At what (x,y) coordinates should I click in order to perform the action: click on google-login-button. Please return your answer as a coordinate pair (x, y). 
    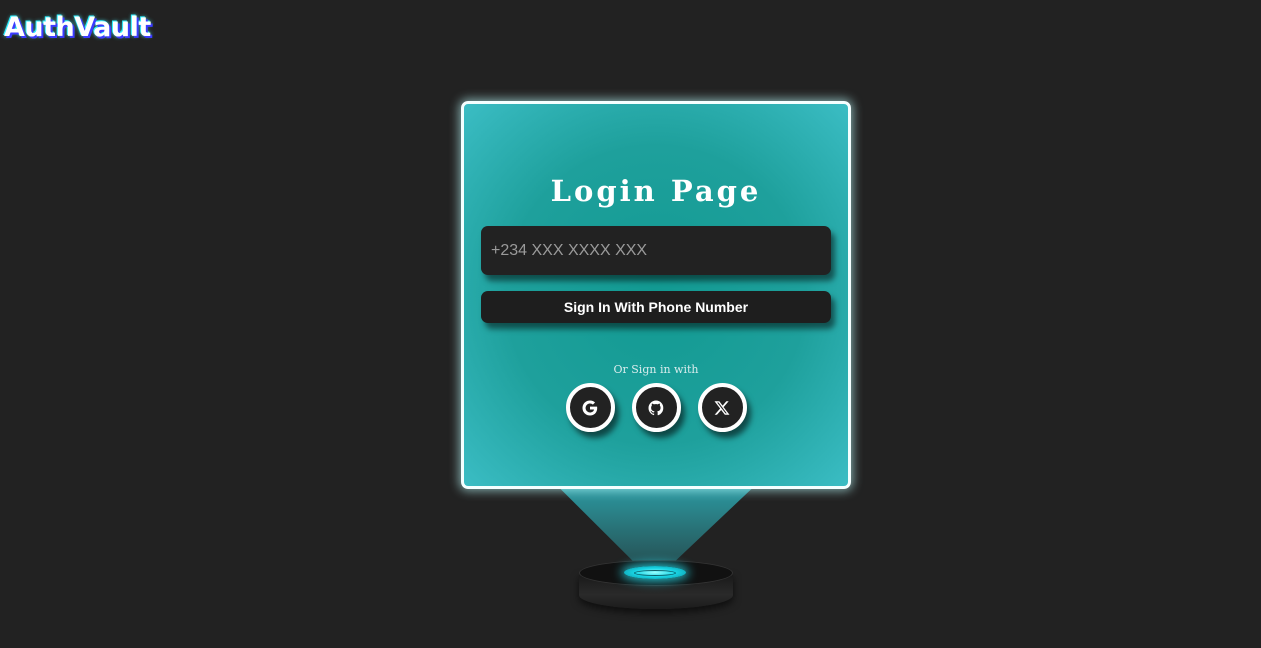
    Looking at the image, I should click on (590, 407).